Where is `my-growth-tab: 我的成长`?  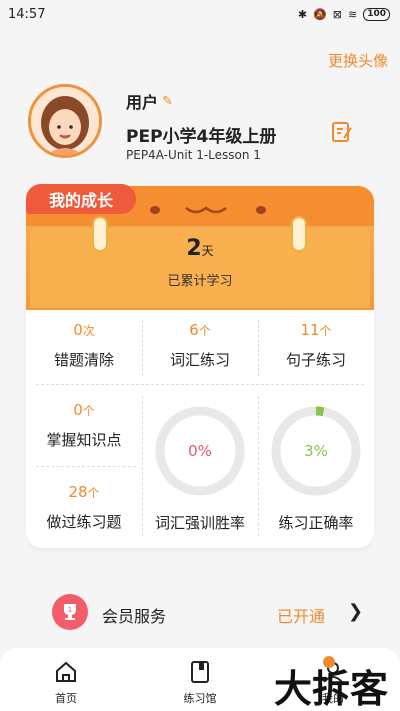
my-growth-tab: 我的成长 is located at coordinates (81, 199).